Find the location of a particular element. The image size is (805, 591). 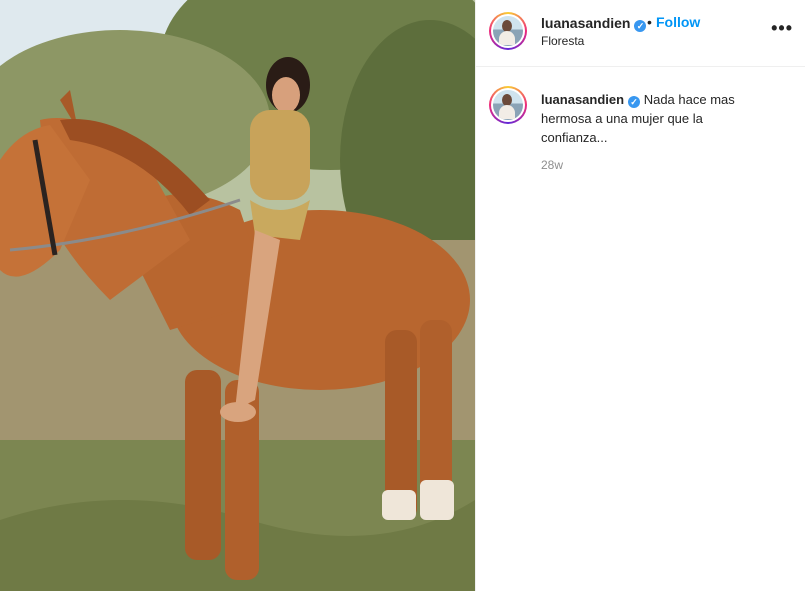

post-header: luanasandien ✓ • Follow Floresta ••• is located at coordinates (640, 33).